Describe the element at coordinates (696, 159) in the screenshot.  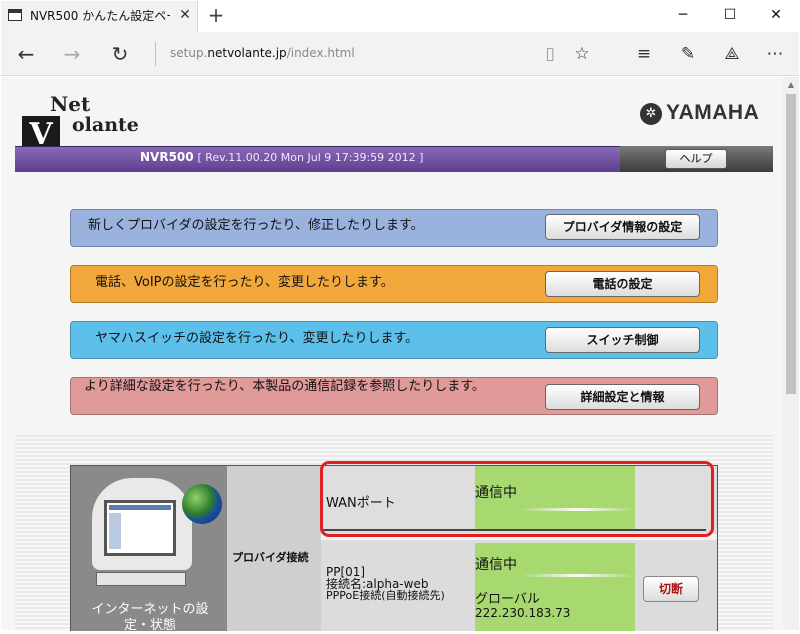
I see `help-button: ヘルプ` at that location.